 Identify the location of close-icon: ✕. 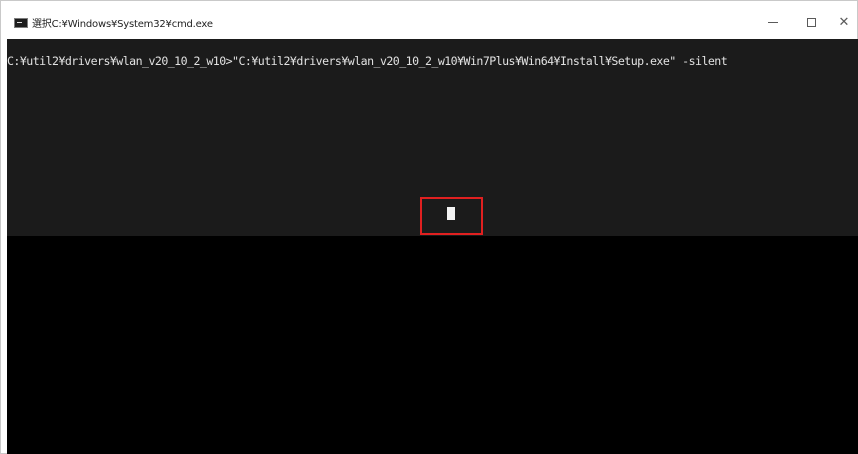
(844, 22).